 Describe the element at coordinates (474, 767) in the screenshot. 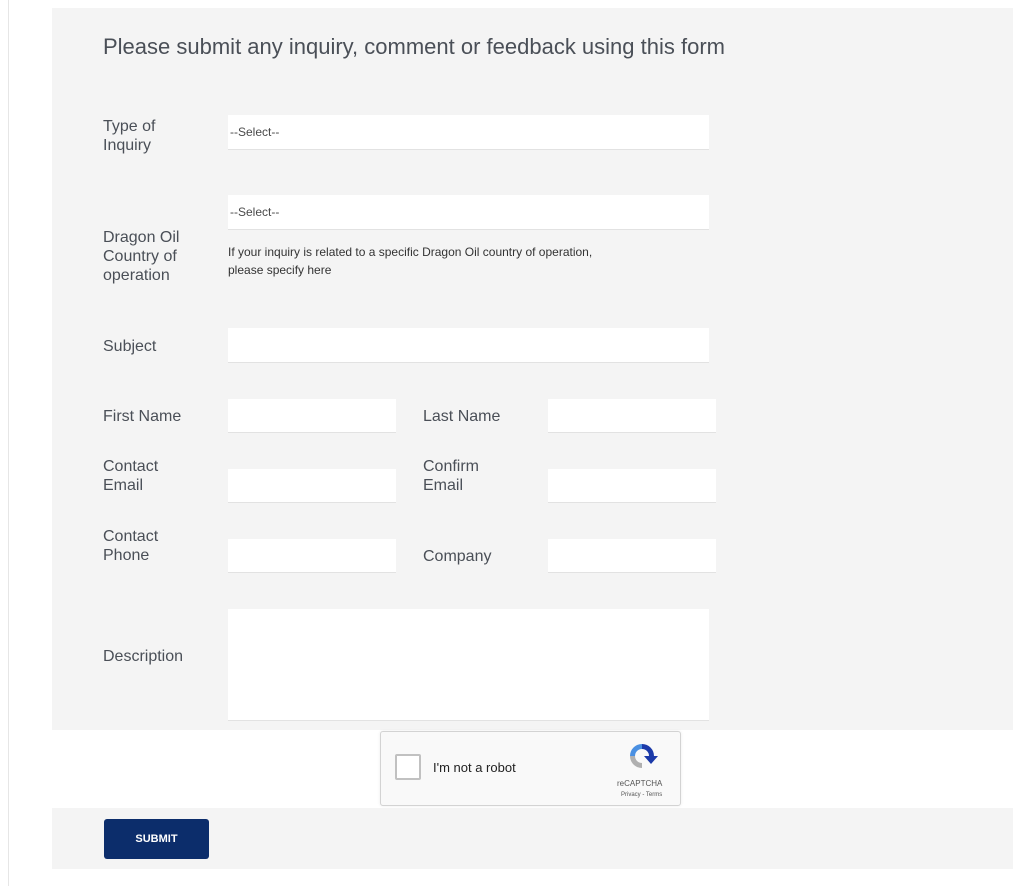

I see `recaptcha-label: I'm not a robot` at that location.